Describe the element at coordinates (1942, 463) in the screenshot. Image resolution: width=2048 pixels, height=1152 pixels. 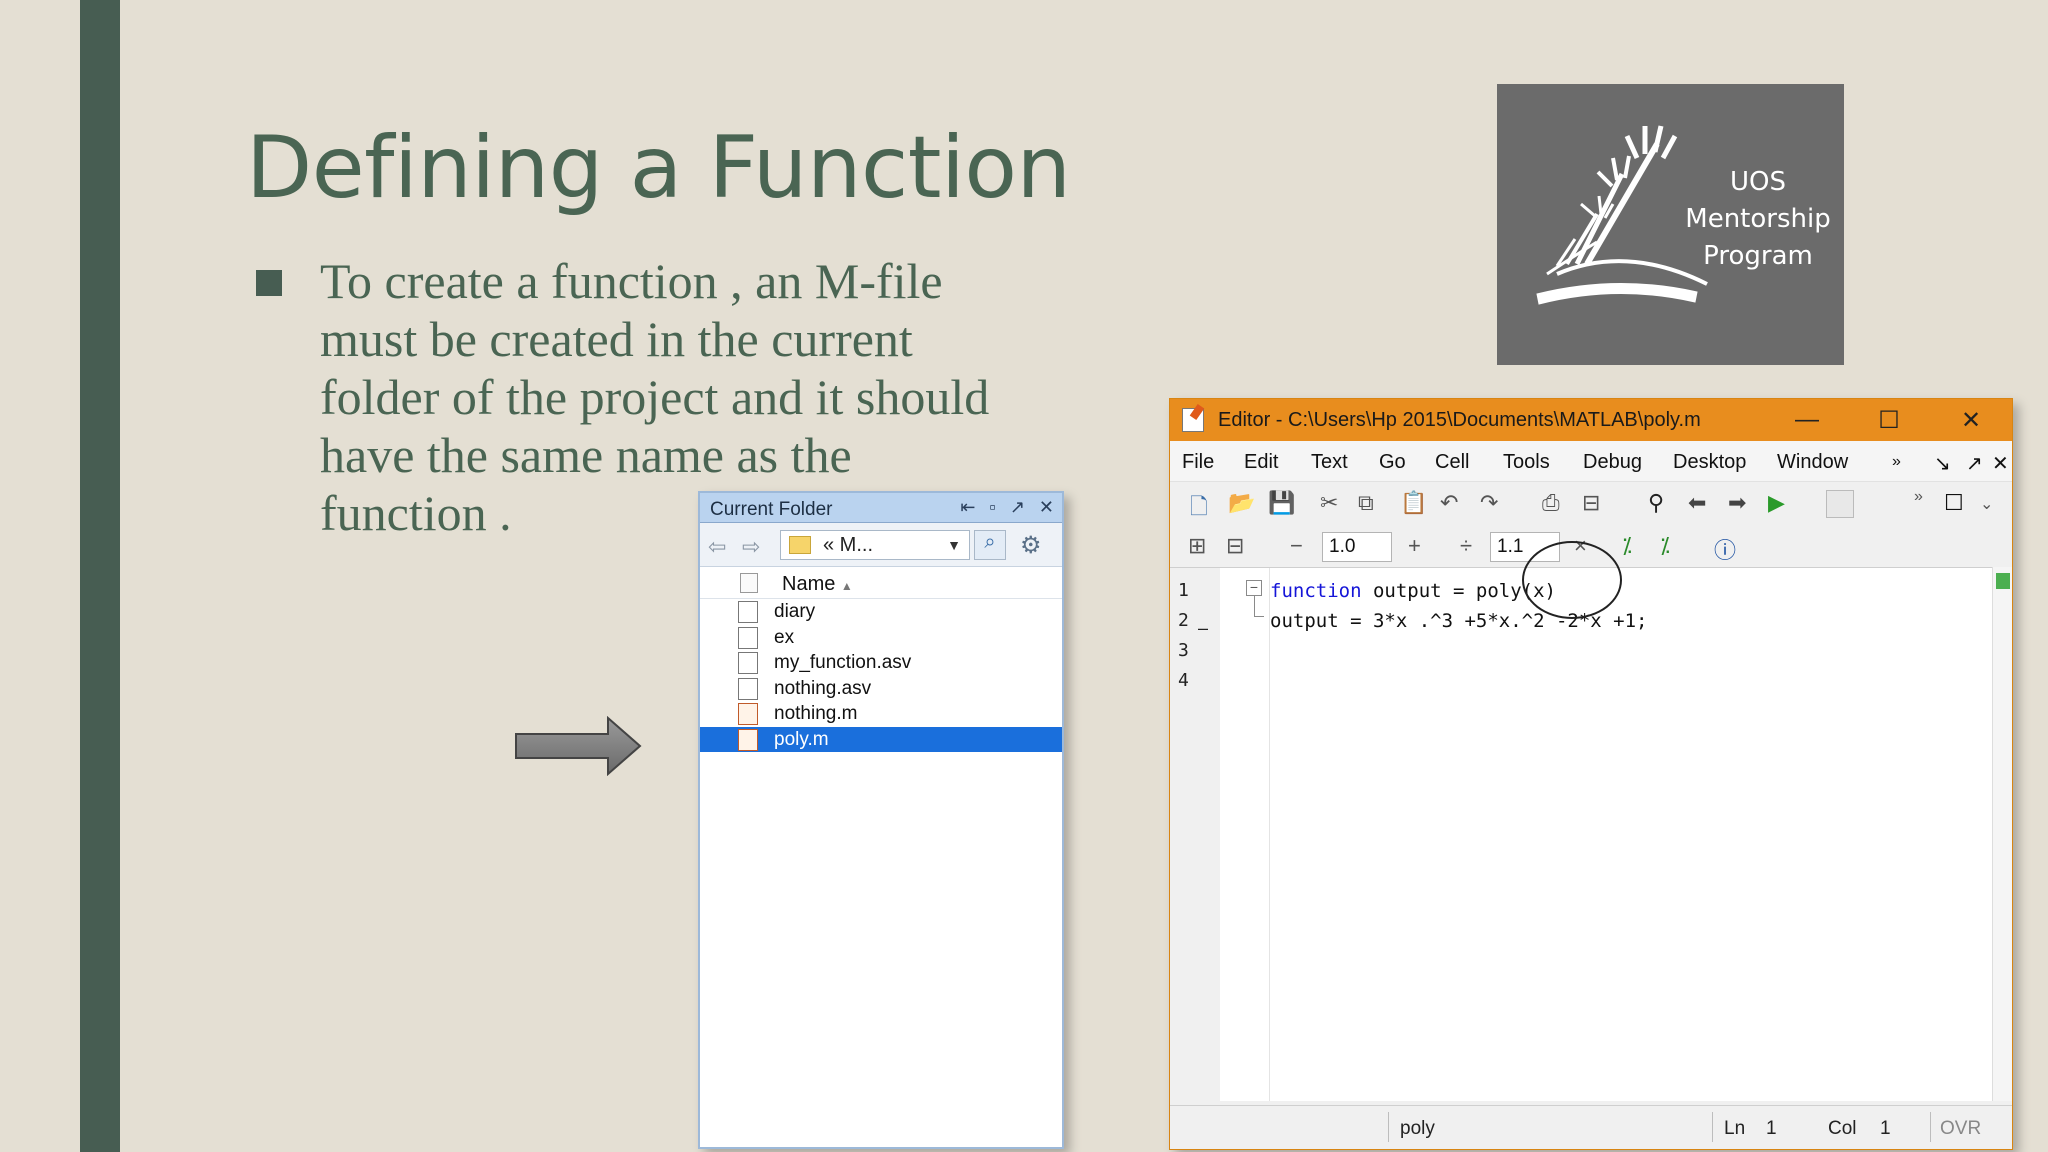
I see `undock-icon: ↘` at that location.